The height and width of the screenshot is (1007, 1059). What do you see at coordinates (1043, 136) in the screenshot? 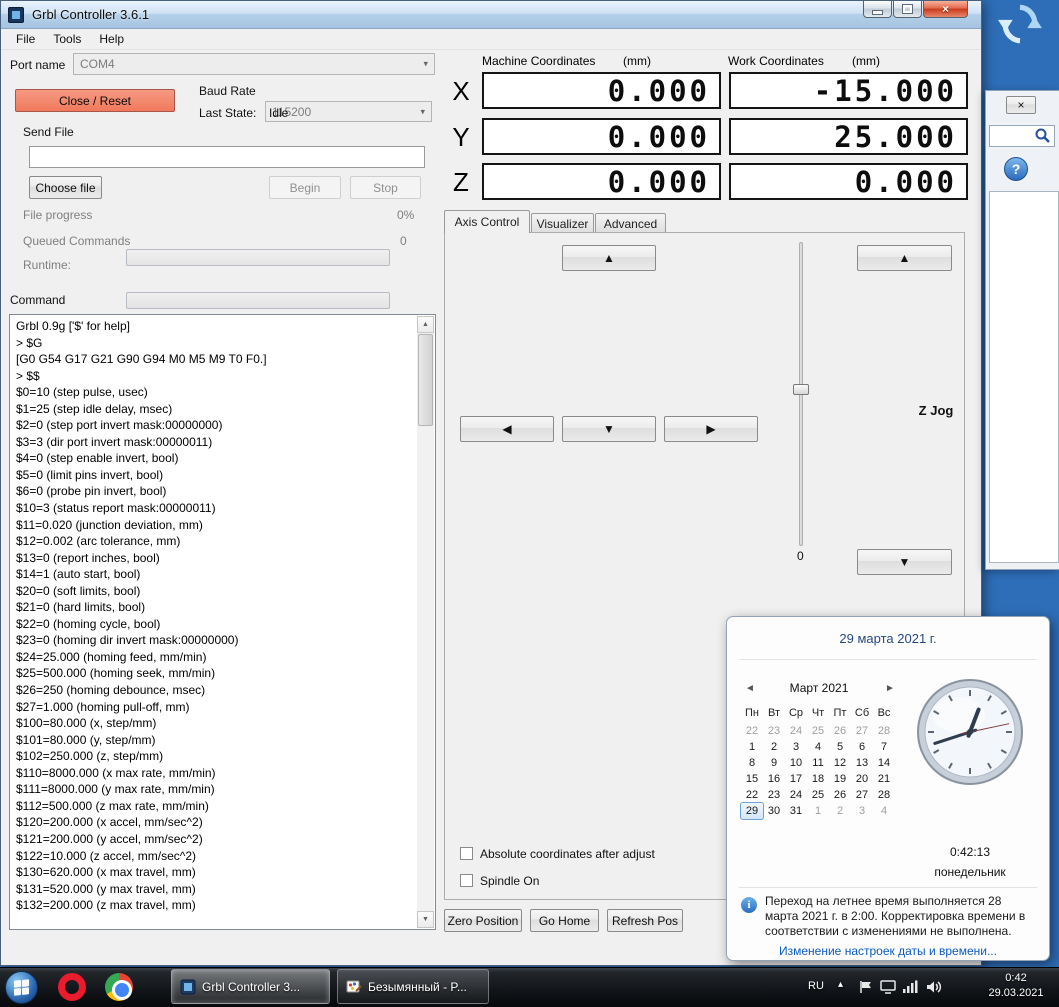
I see `search-icon` at bounding box center [1043, 136].